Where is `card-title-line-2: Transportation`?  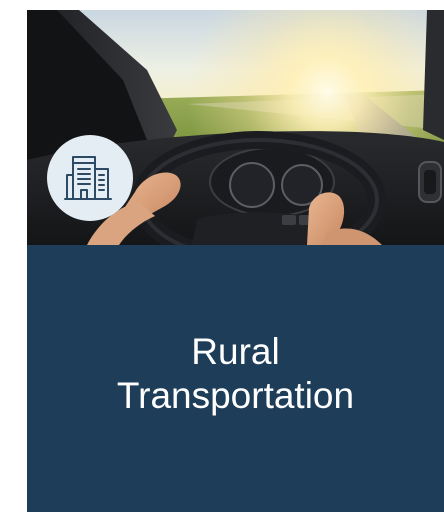 card-title-line-2: Transportation is located at coordinates (235, 395).